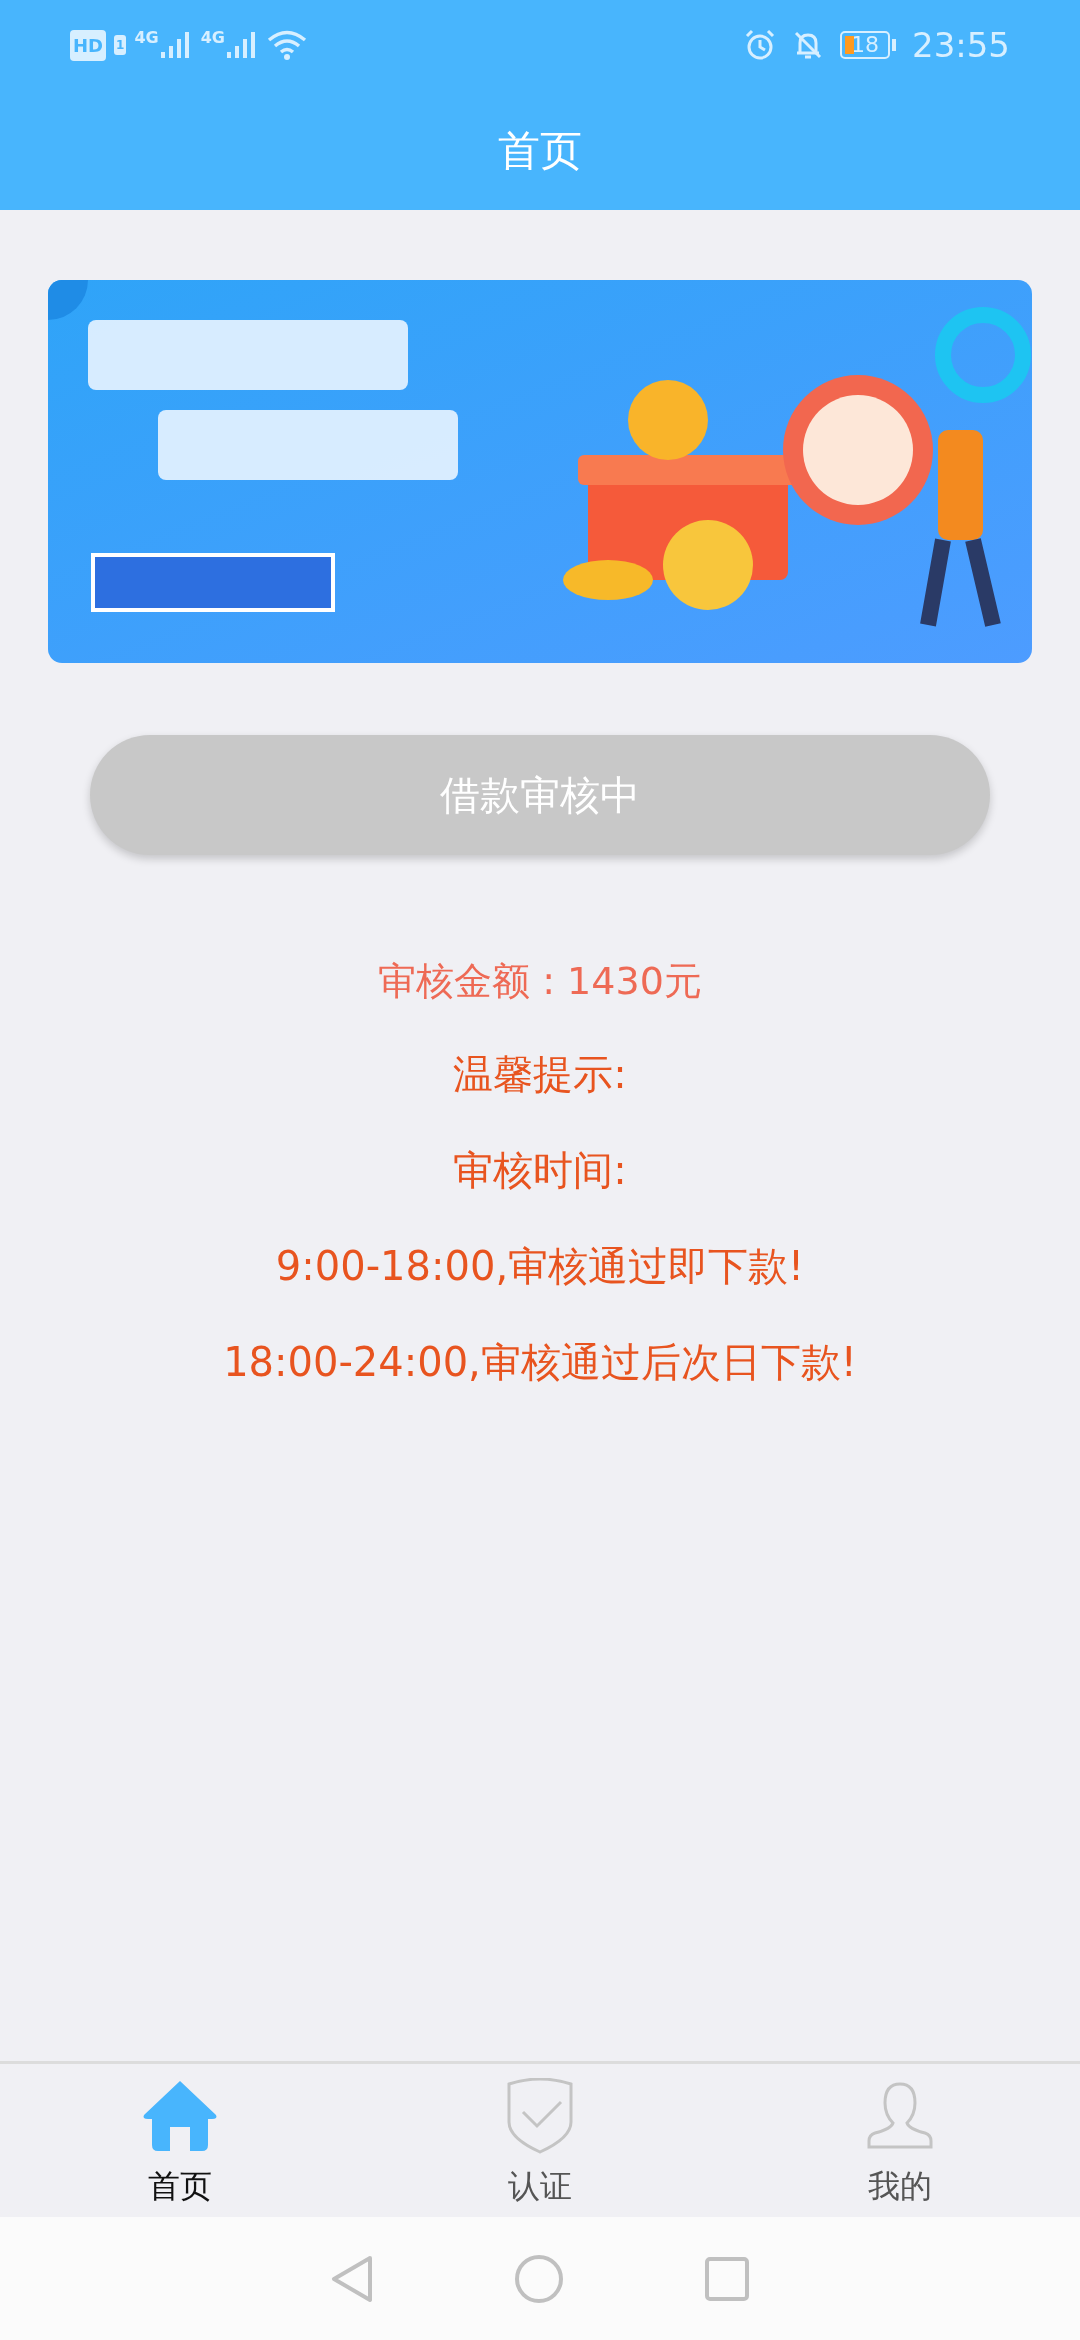 The width and height of the screenshot is (1080, 2340). Describe the element at coordinates (961, 45) in the screenshot. I see `status-time: 23:55` at that location.